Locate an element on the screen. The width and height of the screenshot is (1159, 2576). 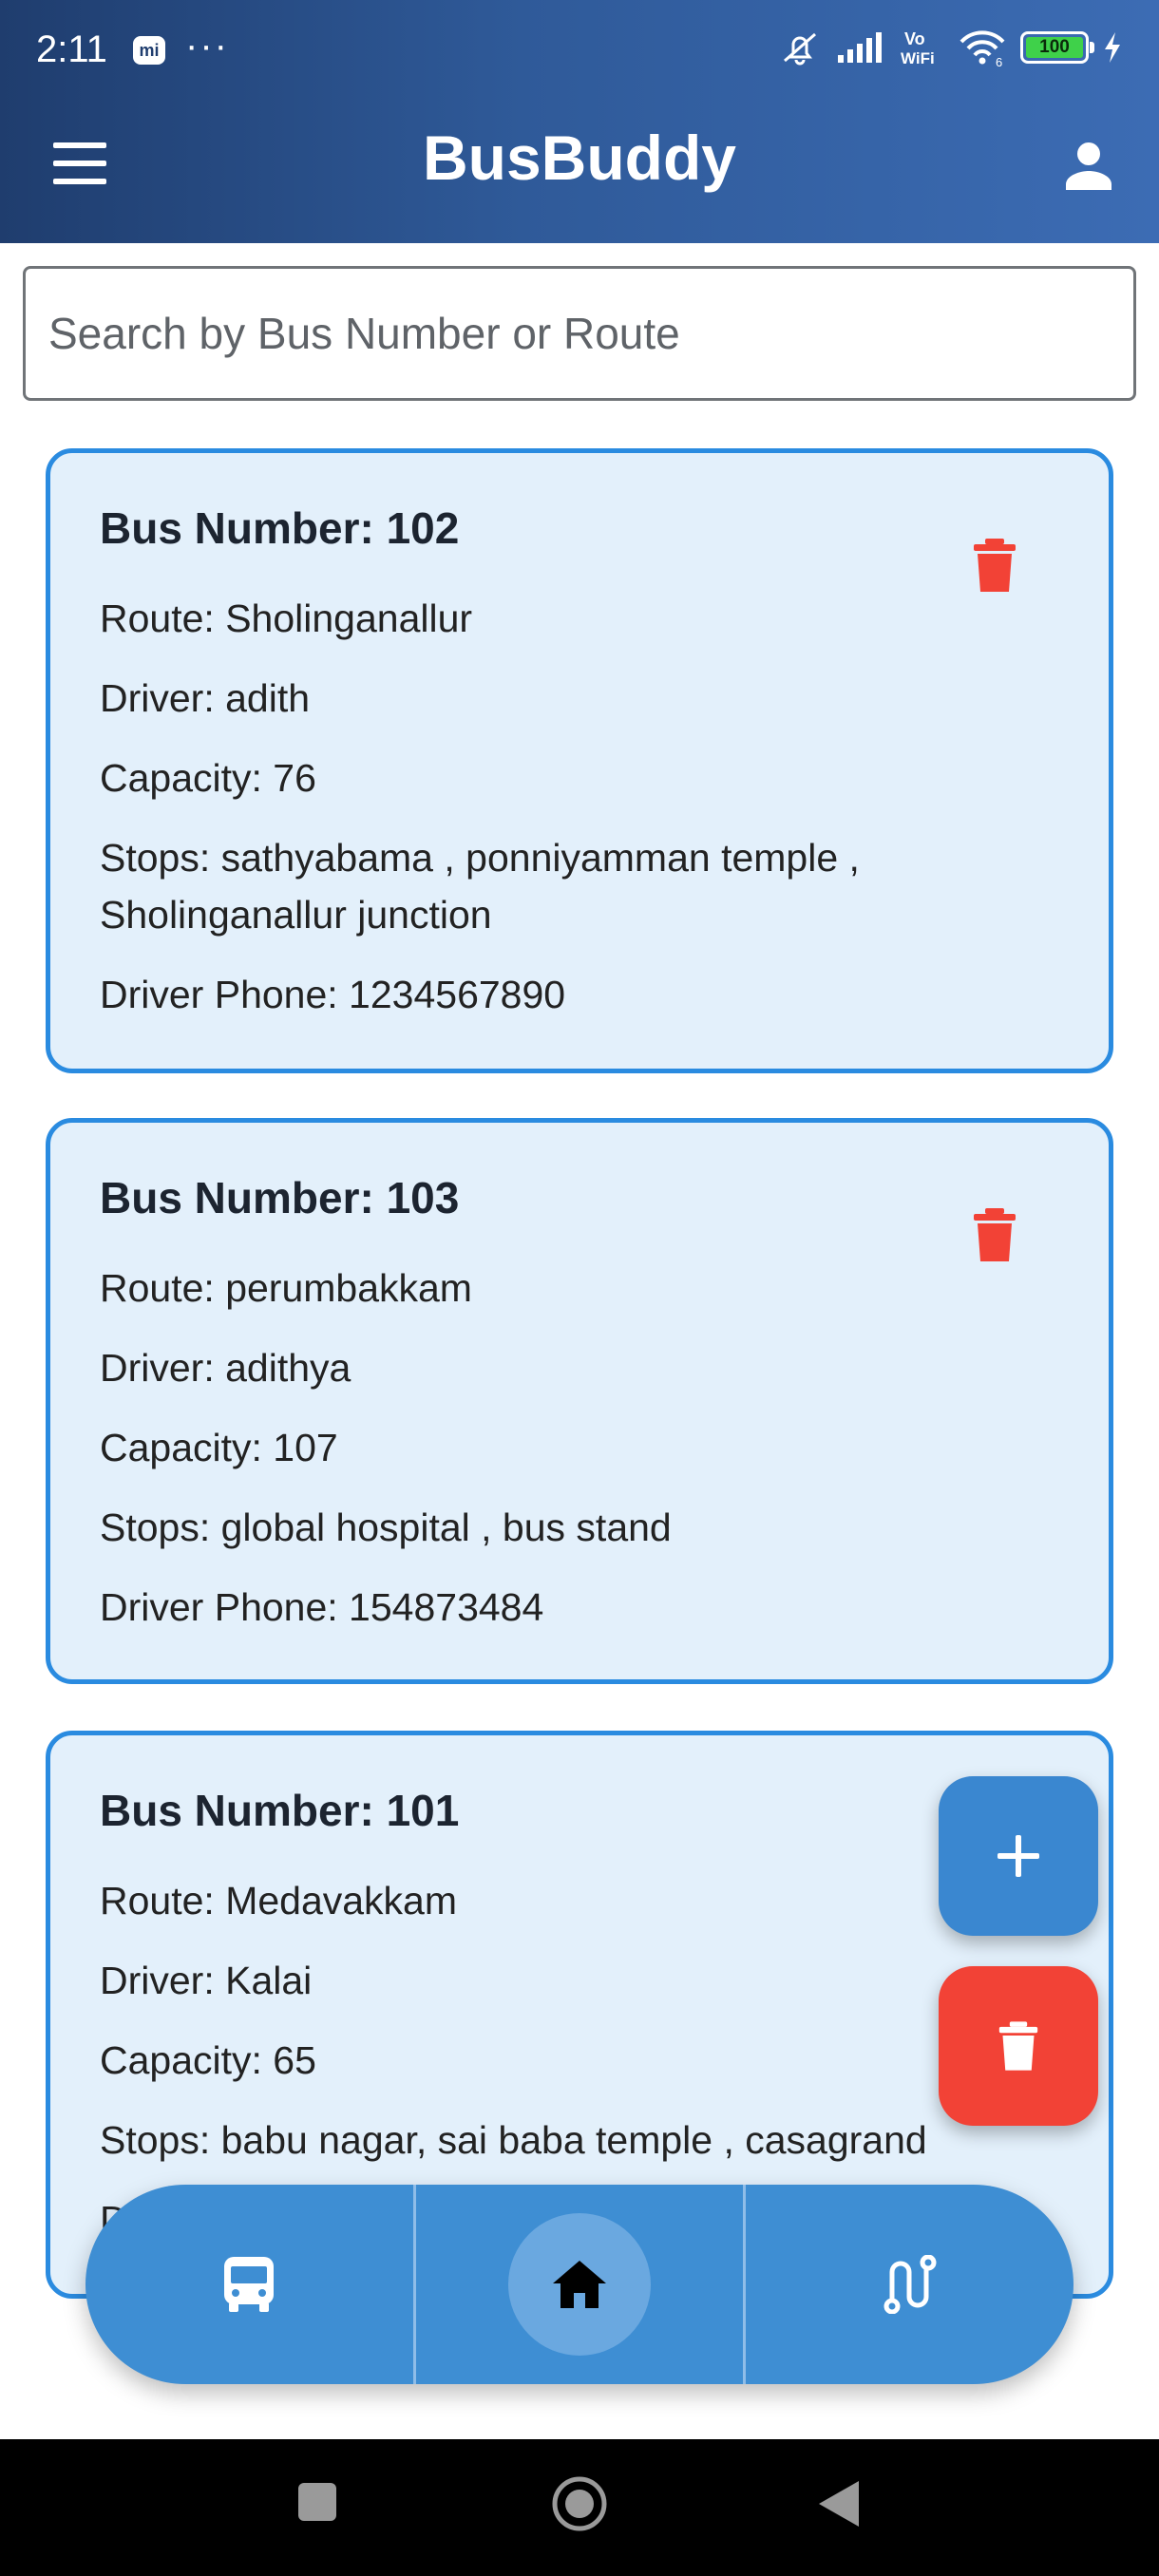
search-box is located at coordinates (579, 333).